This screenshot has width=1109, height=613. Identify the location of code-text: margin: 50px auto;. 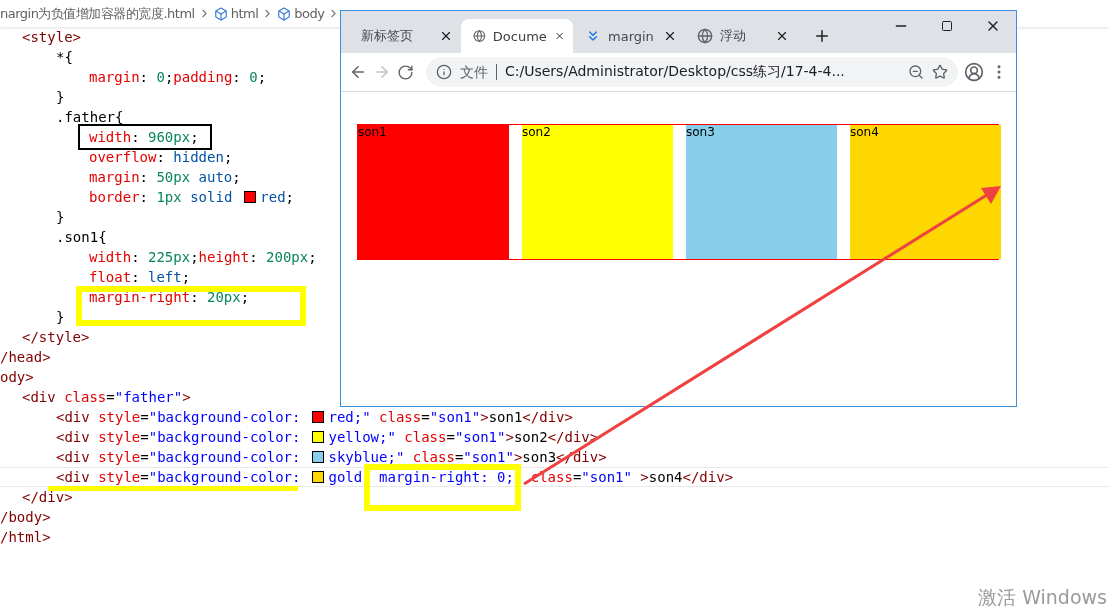
(165, 177).